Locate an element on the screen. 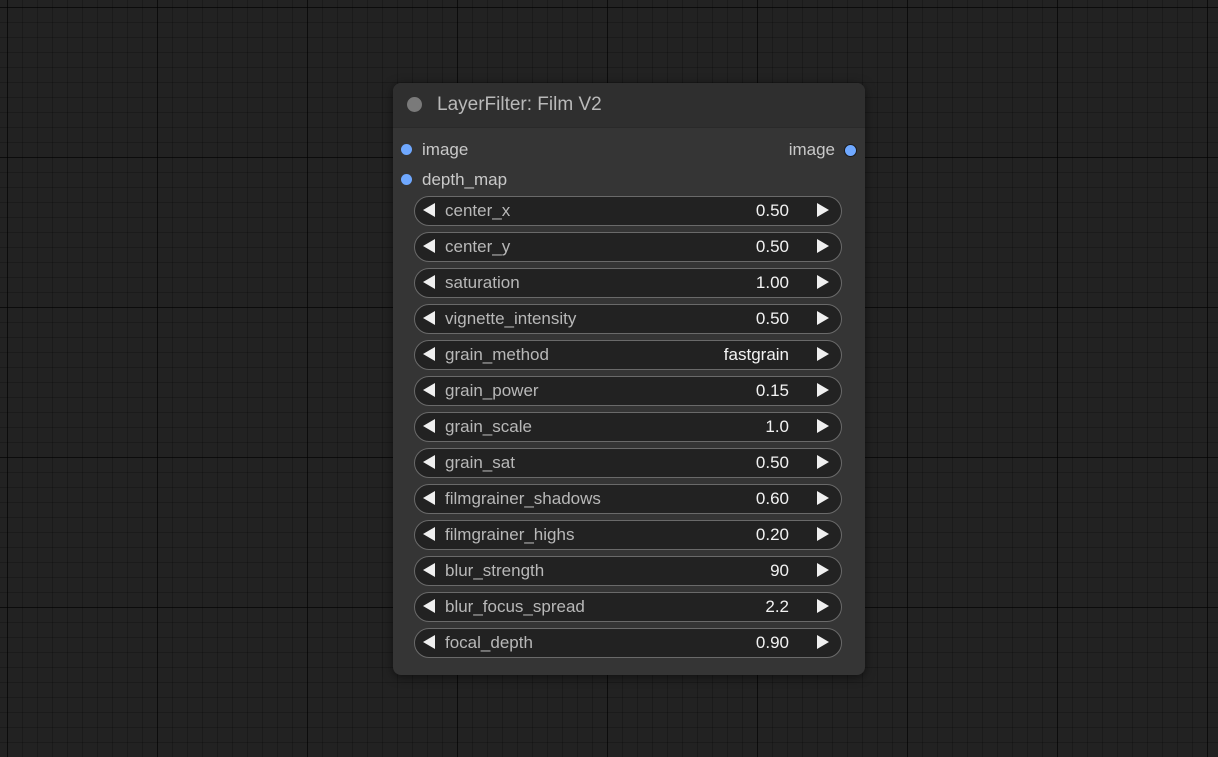  widget-value: 0.15 is located at coordinates (772, 391).